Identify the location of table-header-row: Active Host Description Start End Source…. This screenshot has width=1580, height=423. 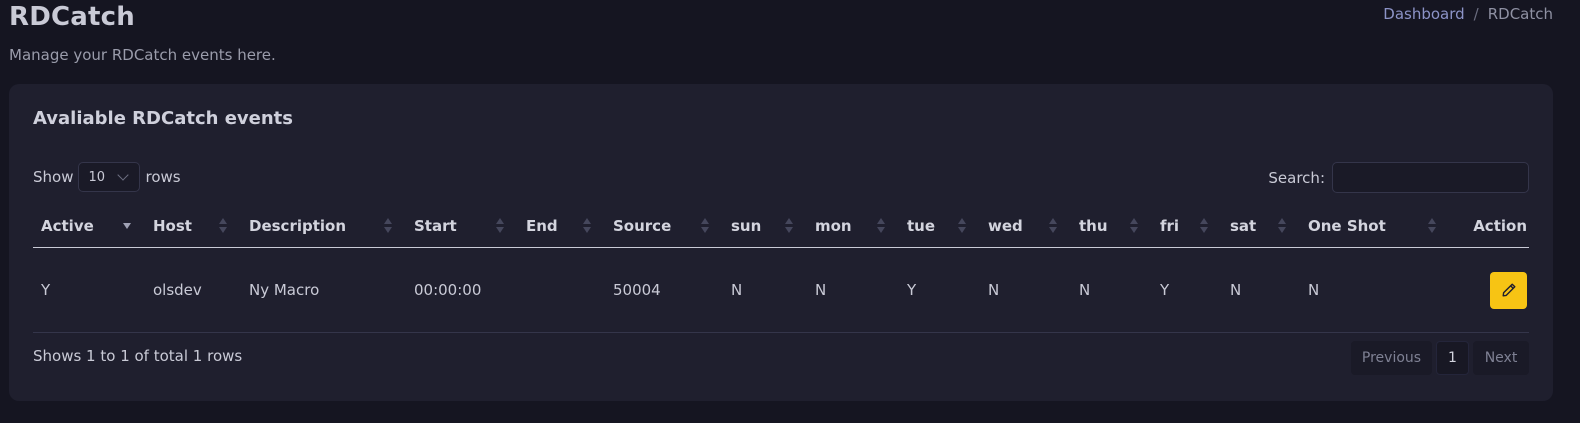
(781, 226).